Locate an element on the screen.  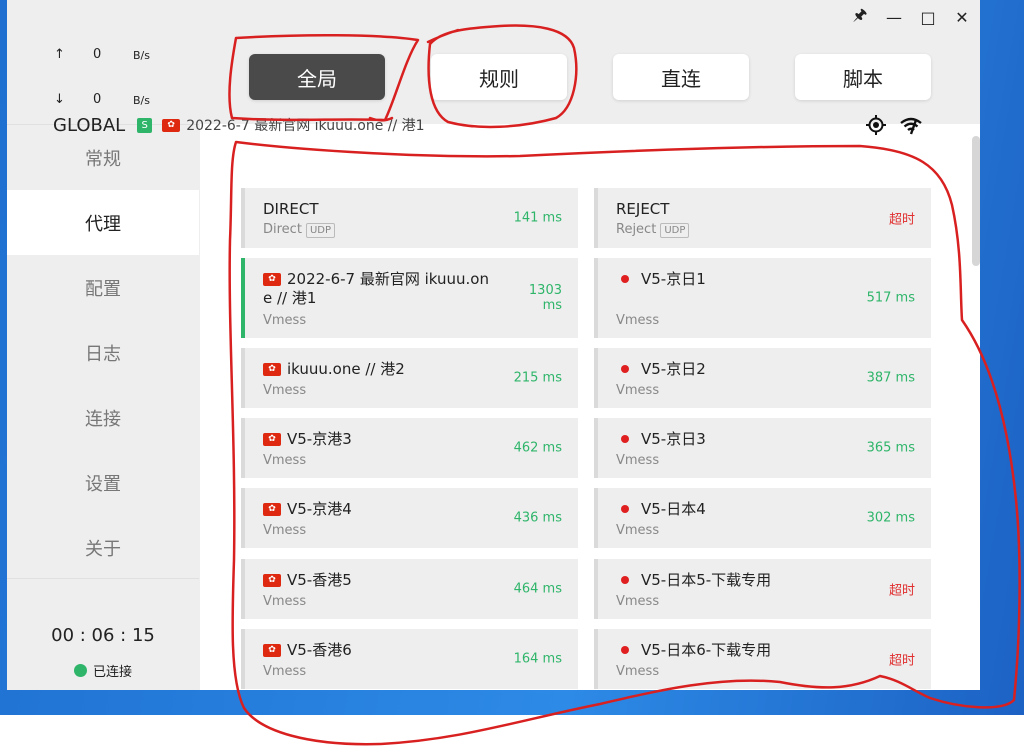
proxy-delay: 517 ms is located at coordinates (891, 298).